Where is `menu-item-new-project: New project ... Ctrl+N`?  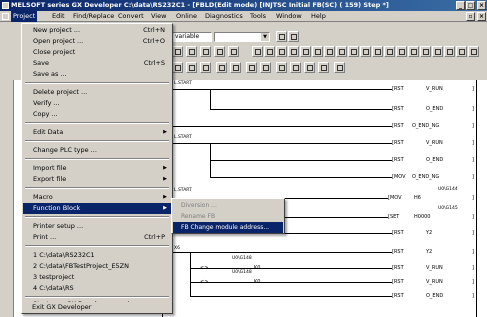
menu-item-new-project: New project ... Ctrl+N is located at coordinates (97, 30).